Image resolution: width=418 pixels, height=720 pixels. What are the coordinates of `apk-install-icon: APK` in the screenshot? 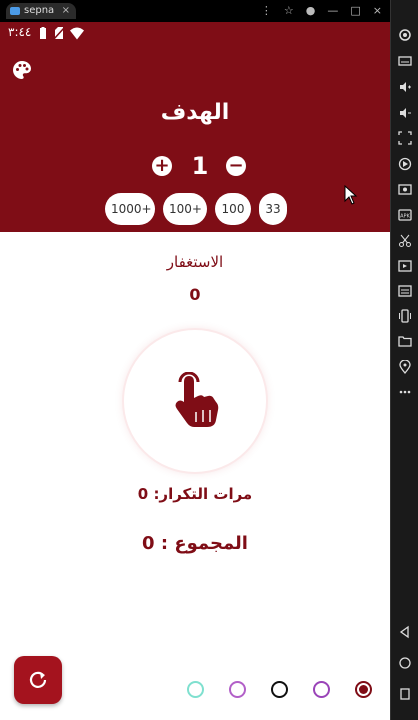 It's located at (405, 215).